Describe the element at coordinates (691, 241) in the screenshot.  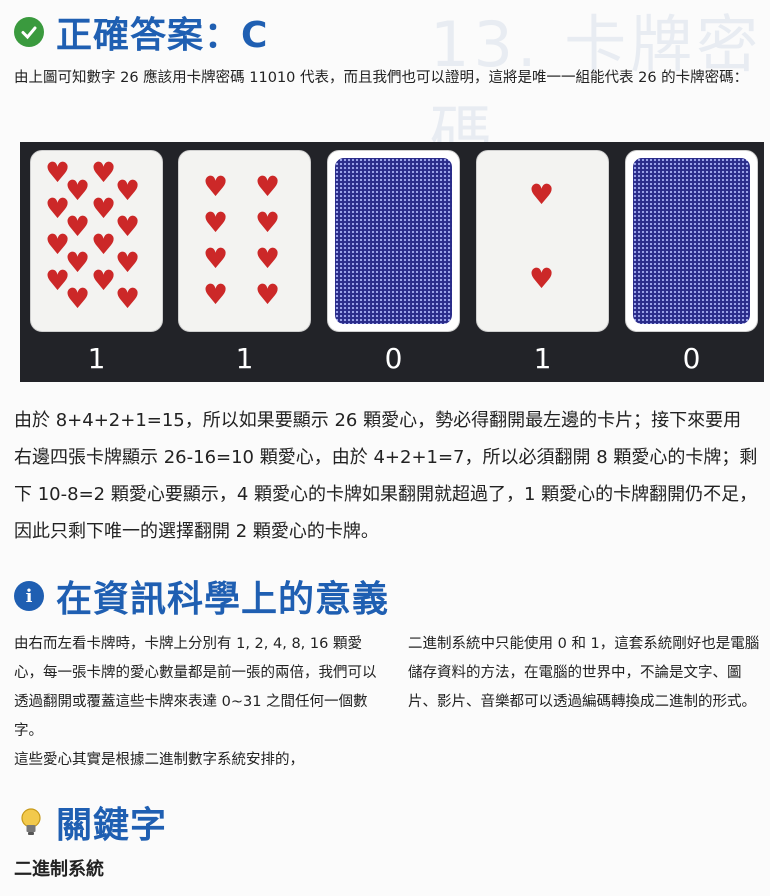
I see `card-1-heart-facedown` at that location.